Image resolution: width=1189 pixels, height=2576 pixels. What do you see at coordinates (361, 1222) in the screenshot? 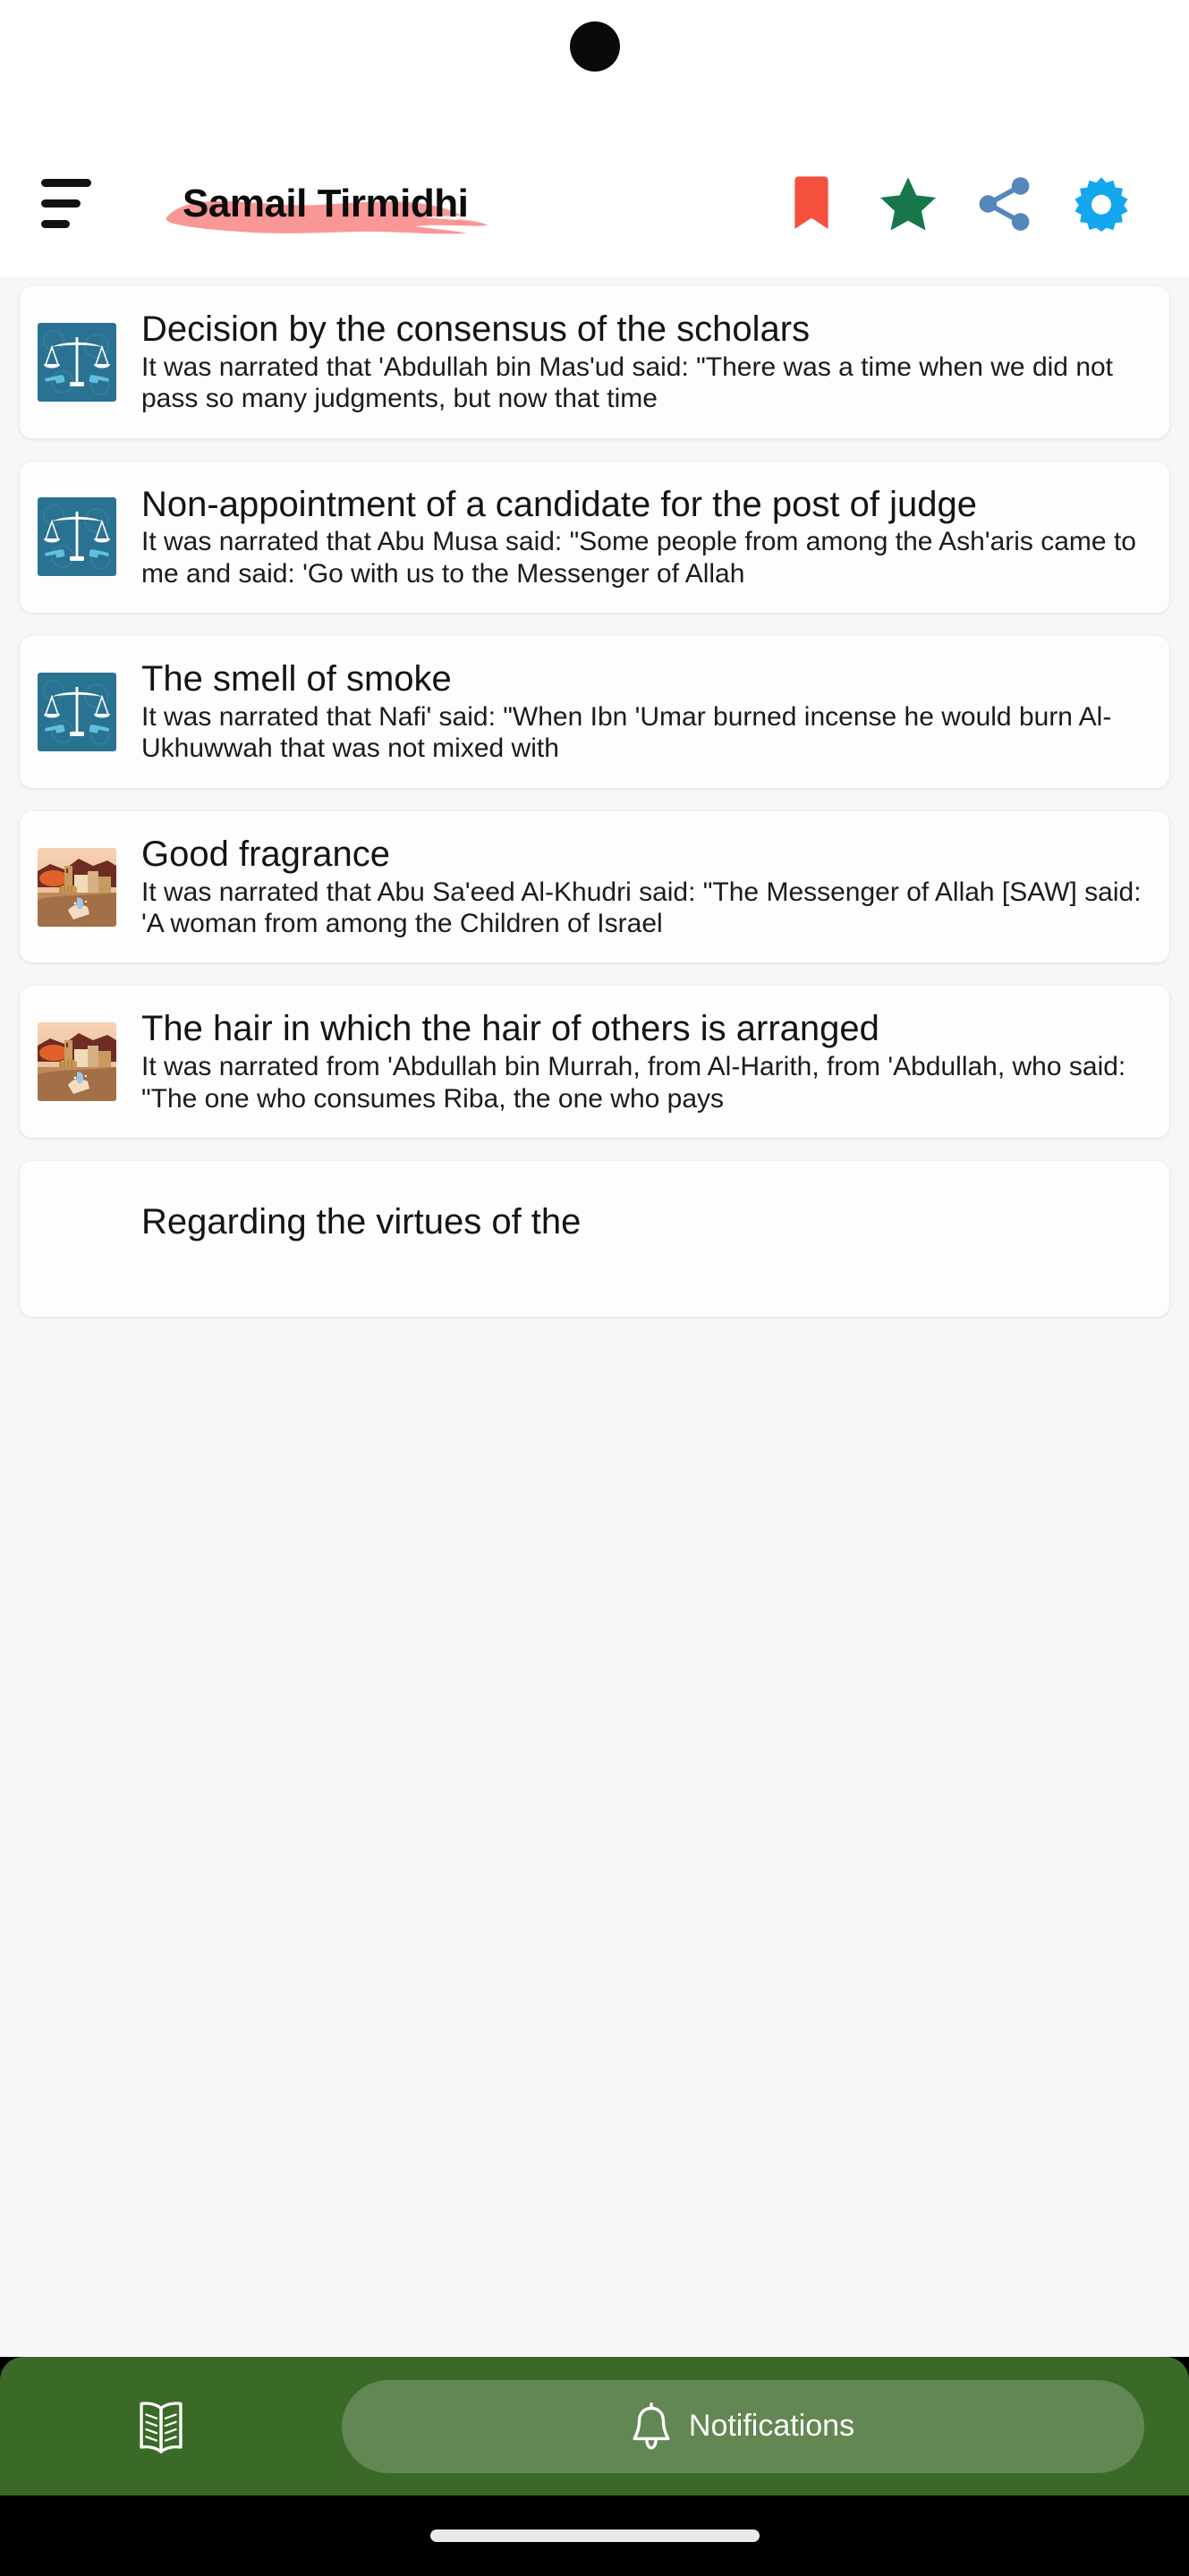
I see `list-item-title: Regarding the virtues of the` at bounding box center [361, 1222].